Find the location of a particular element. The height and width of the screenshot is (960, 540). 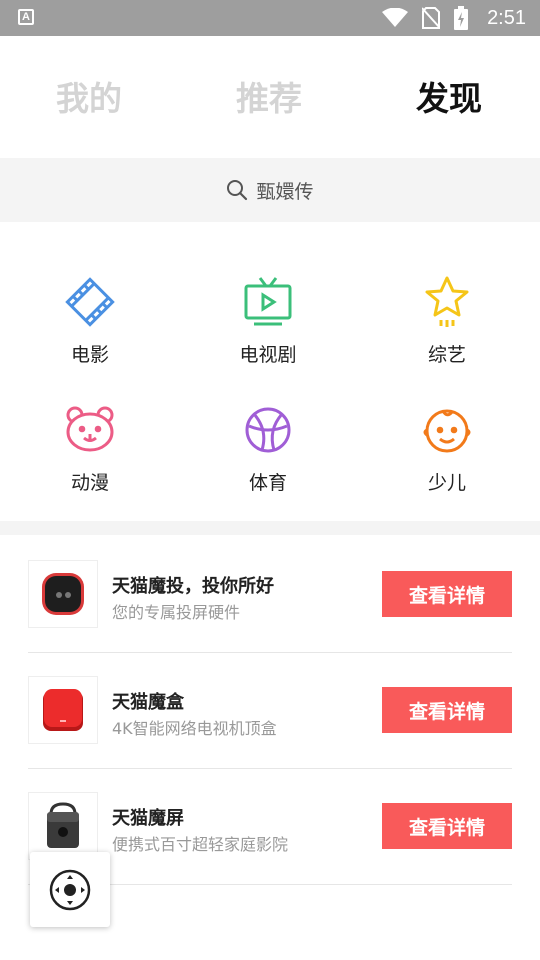

product-row: 天猫魔盒 4K智能网络电视机顶盒 查看详情 is located at coordinates (270, 710).